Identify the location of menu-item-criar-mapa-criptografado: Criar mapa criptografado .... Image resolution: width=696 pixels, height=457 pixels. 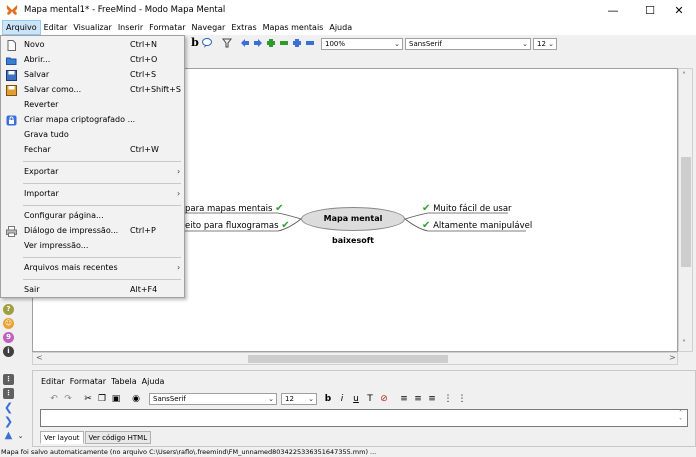
(92, 120).